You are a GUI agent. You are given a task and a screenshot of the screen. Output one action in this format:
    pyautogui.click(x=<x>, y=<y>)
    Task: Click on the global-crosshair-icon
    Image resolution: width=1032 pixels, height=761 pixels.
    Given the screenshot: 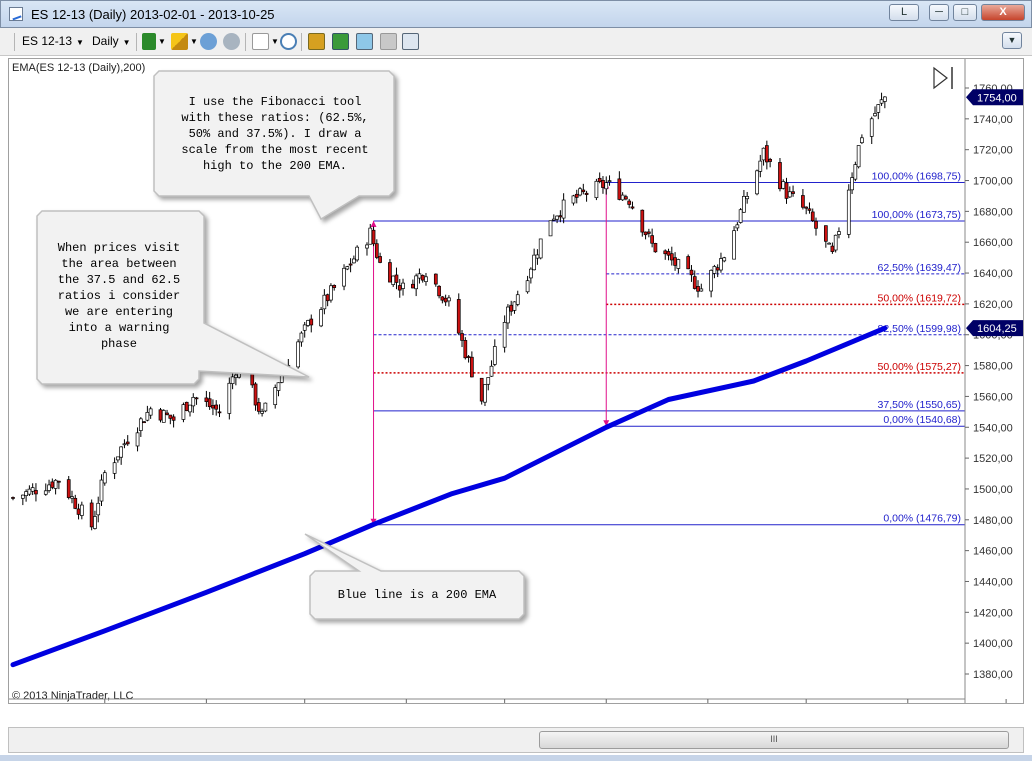 What is the action you would take?
    pyautogui.click(x=231, y=41)
    